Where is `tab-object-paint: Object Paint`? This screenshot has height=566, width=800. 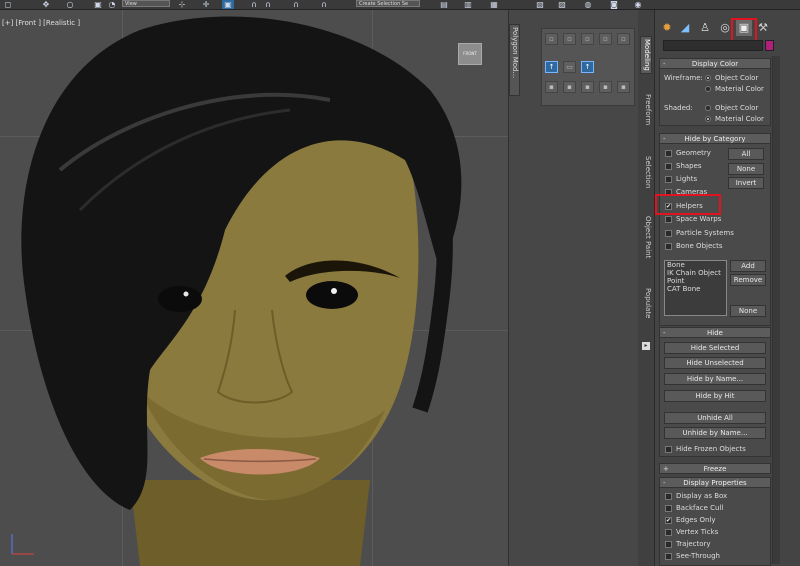 tab-object-paint: Object Paint is located at coordinates (646, 237).